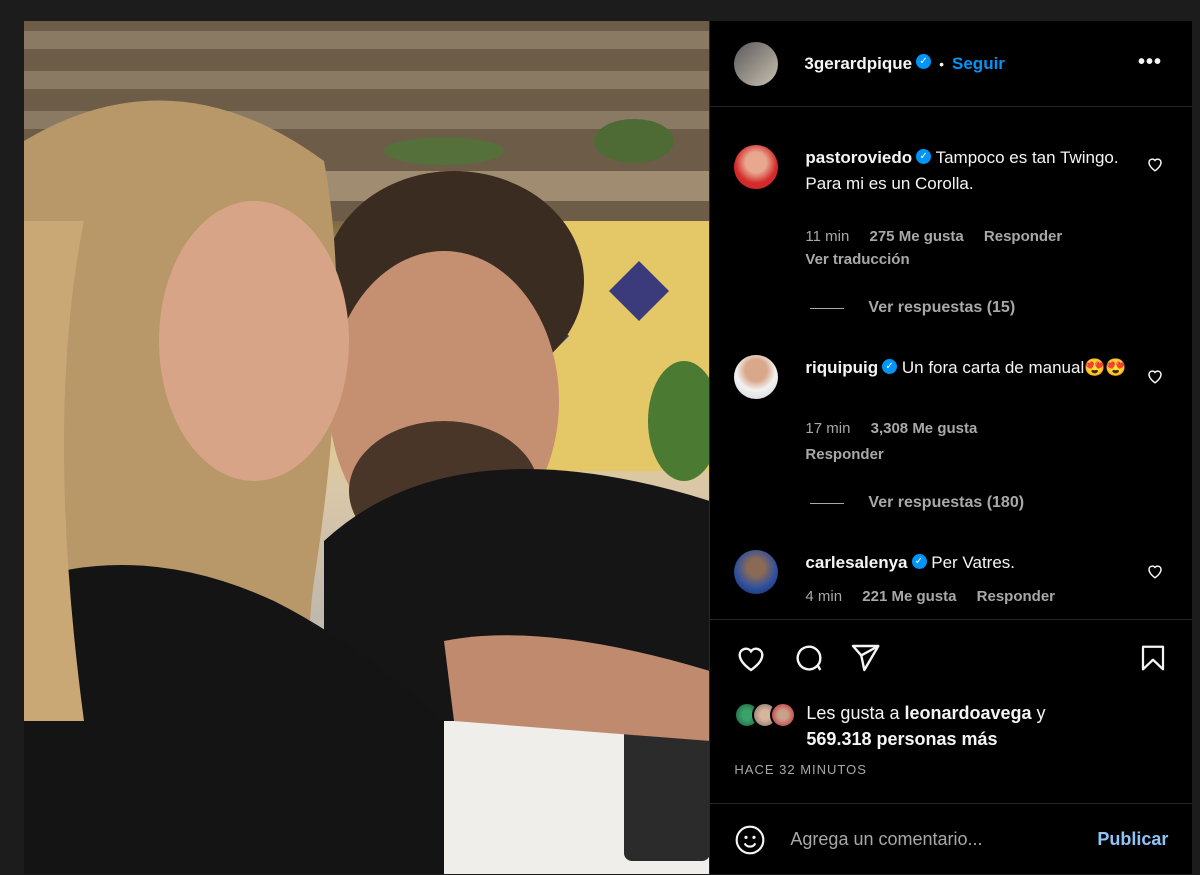 The image size is (1200, 875). What do you see at coordinates (783, 715) in the screenshot?
I see `liker-avatar` at bounding box center [783, 715].